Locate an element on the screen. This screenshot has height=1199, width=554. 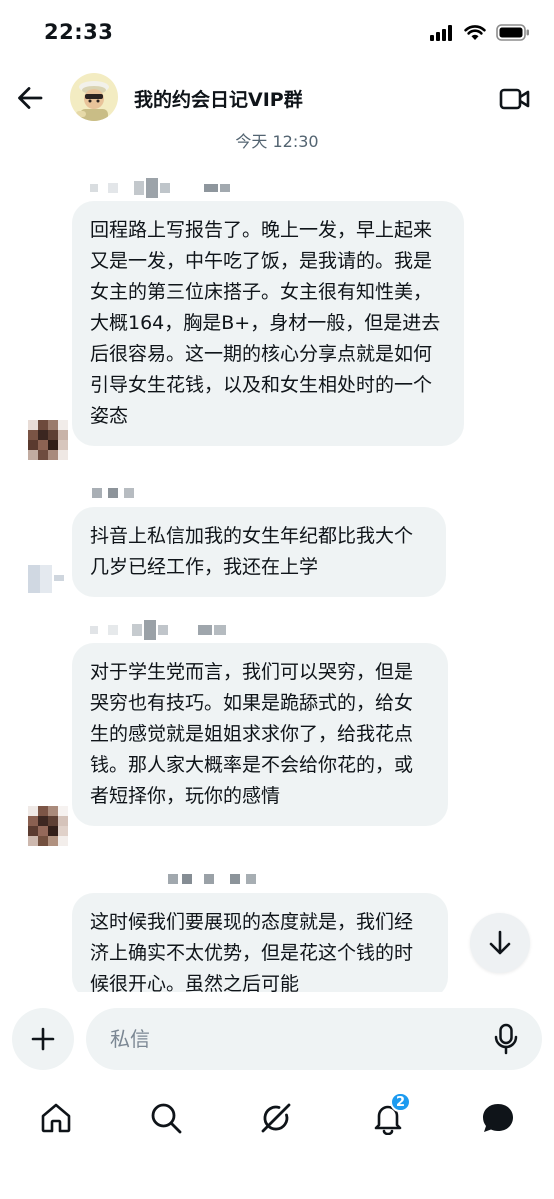
video-call-button is located at coordinates (515, 99).